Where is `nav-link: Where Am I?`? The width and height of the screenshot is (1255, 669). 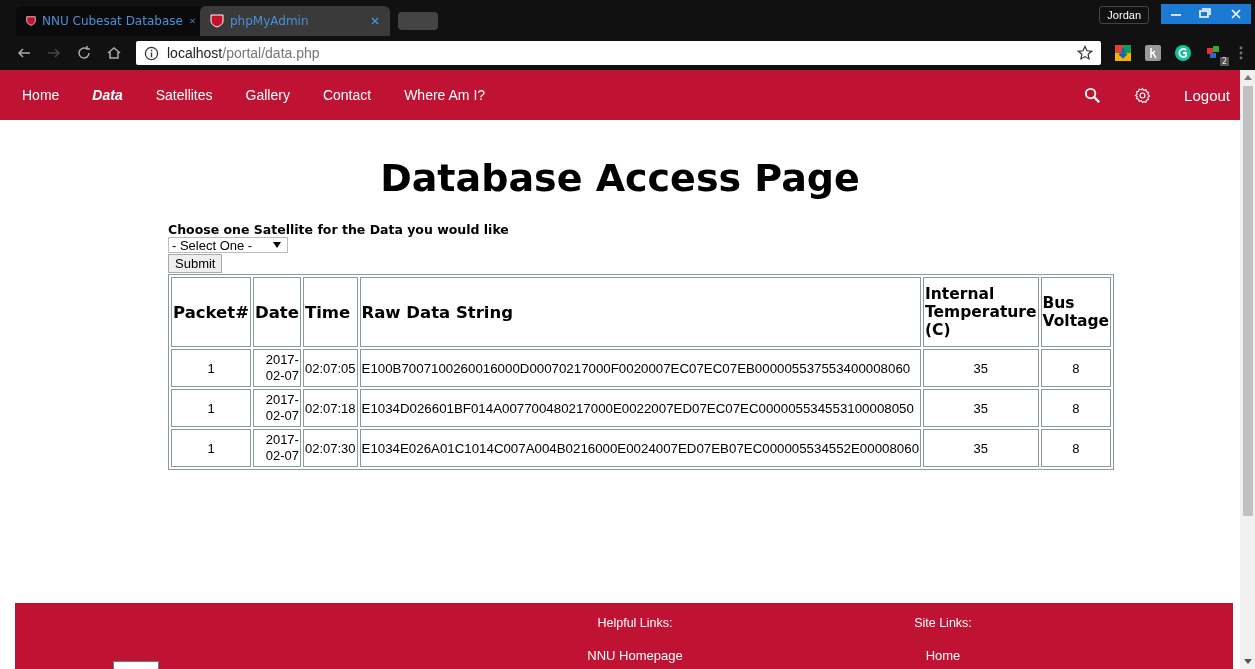 nav-link: Where Am I? is located at coordinates (445, 95).